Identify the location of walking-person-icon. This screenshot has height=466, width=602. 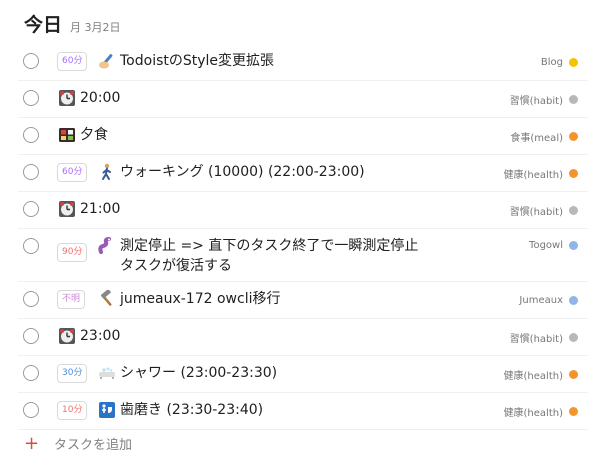
(107, 172).